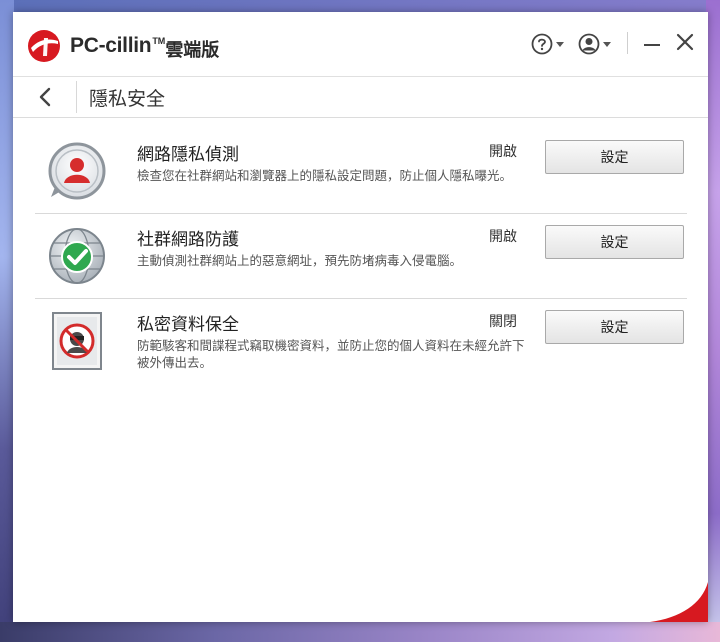 This screenshot has width=720, height=642. I want to click on desktop-right-edge, so click(713, 321).